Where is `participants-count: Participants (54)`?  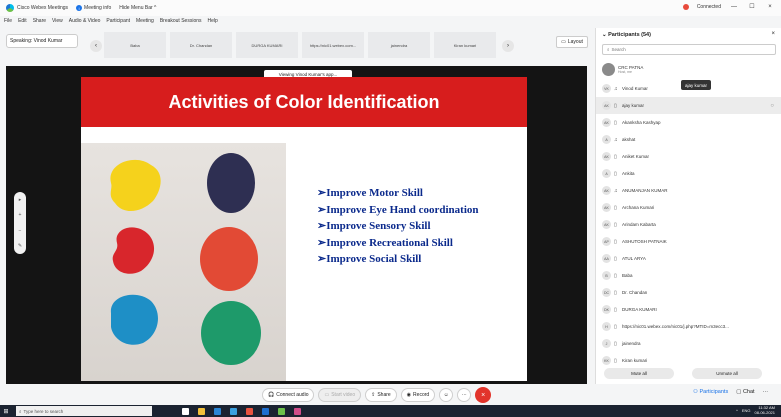 participants-count: Participants (54) is located at coordinates (629, 35).